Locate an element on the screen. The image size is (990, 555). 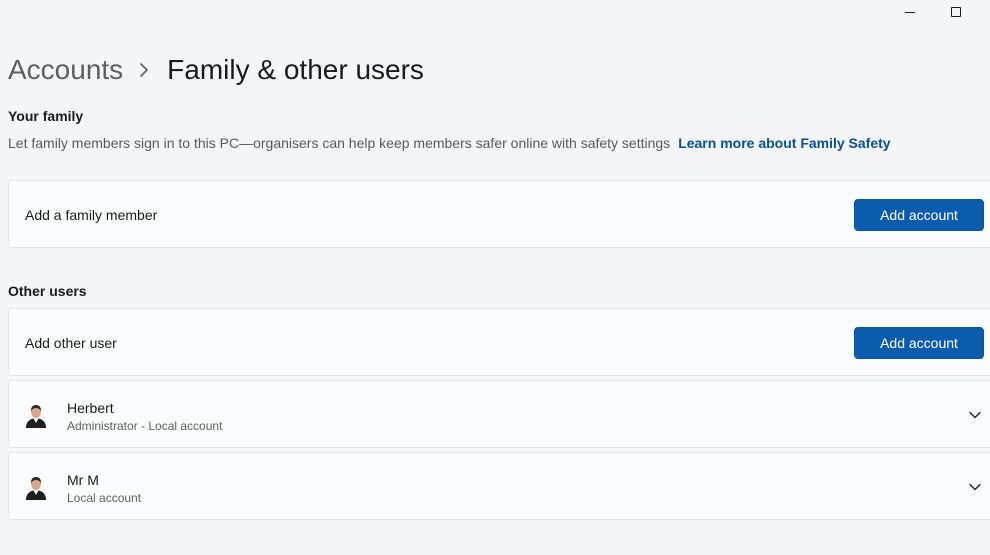
title-bar is located at coordinates (495, 14).